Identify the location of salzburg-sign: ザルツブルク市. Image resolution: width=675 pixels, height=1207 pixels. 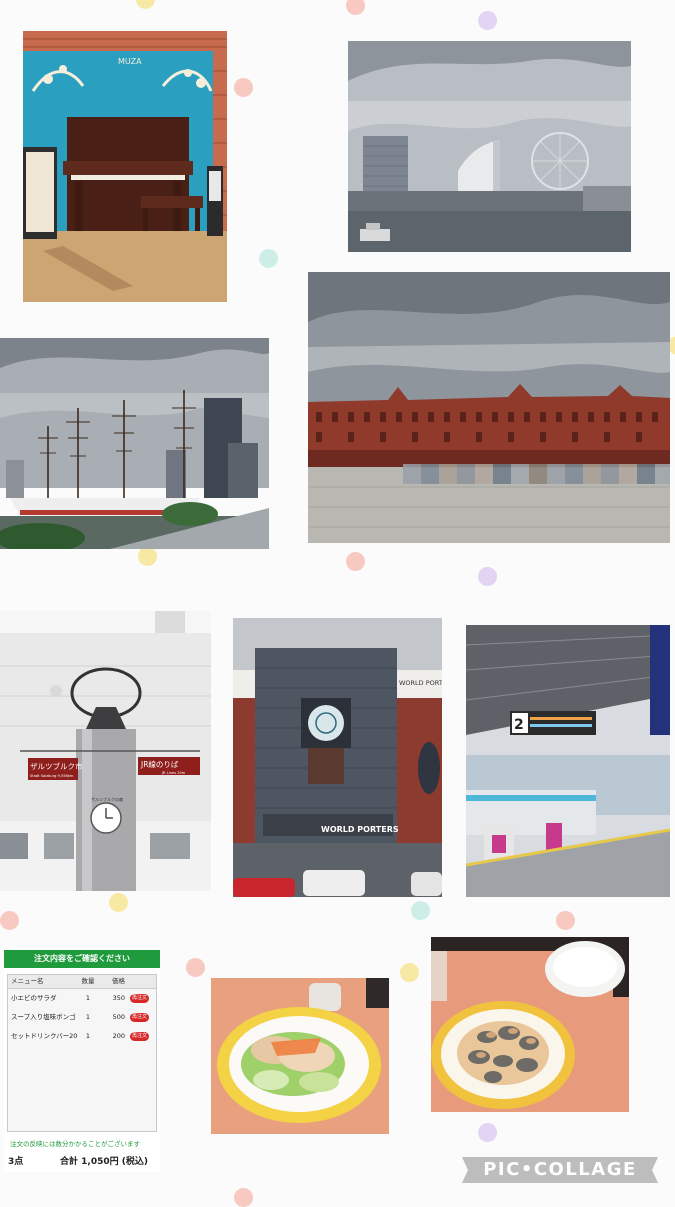
(56, 766).